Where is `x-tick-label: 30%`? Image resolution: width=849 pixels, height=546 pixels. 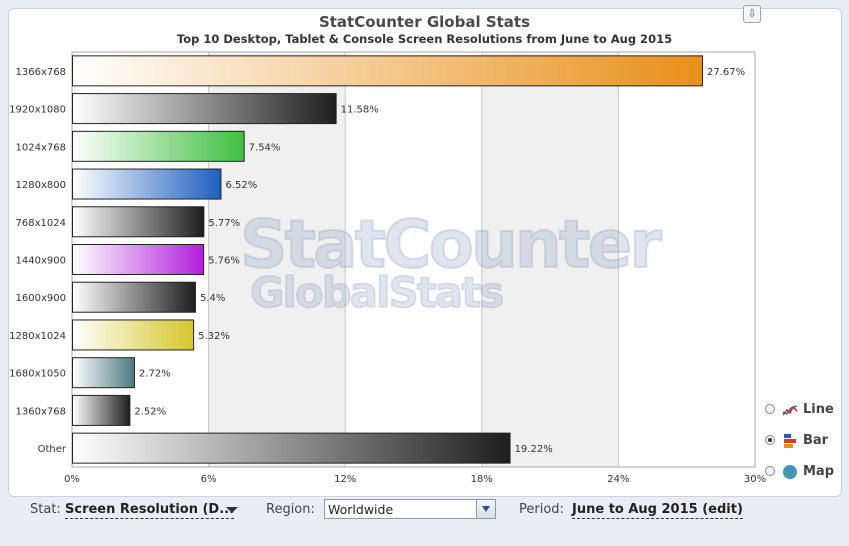 x-tick-label: 30% is located at coordinates (755, 479).